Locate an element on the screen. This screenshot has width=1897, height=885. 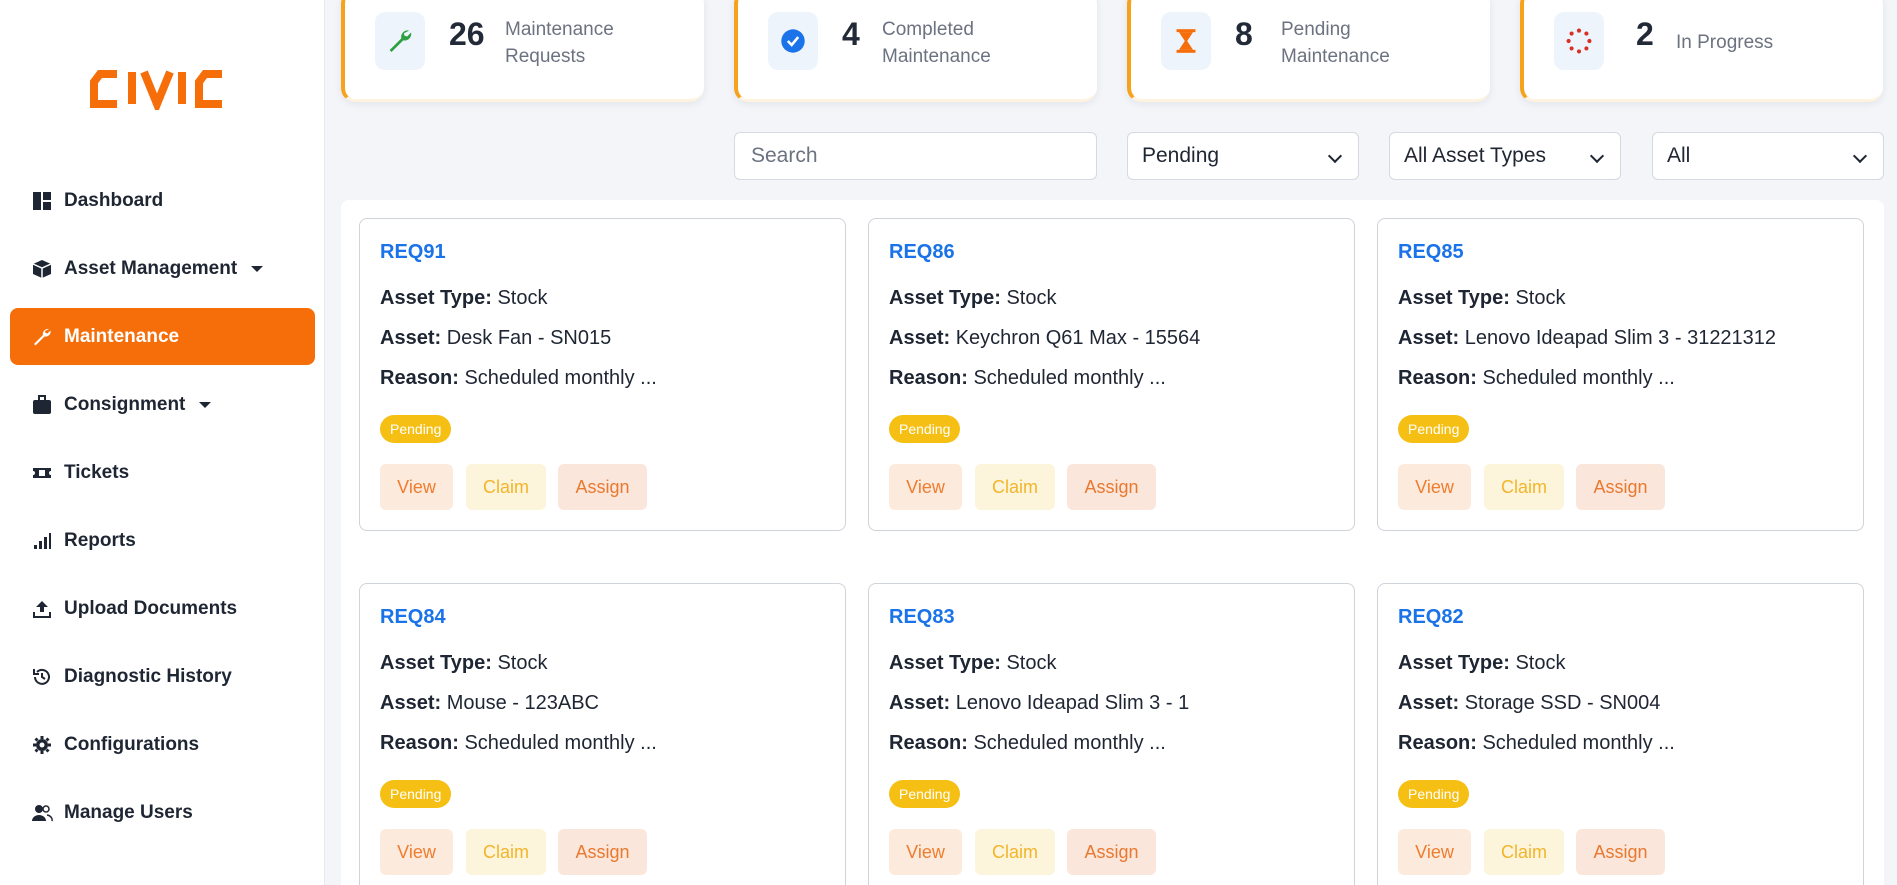
dashboard-icon is located at coordinates (42, 201).